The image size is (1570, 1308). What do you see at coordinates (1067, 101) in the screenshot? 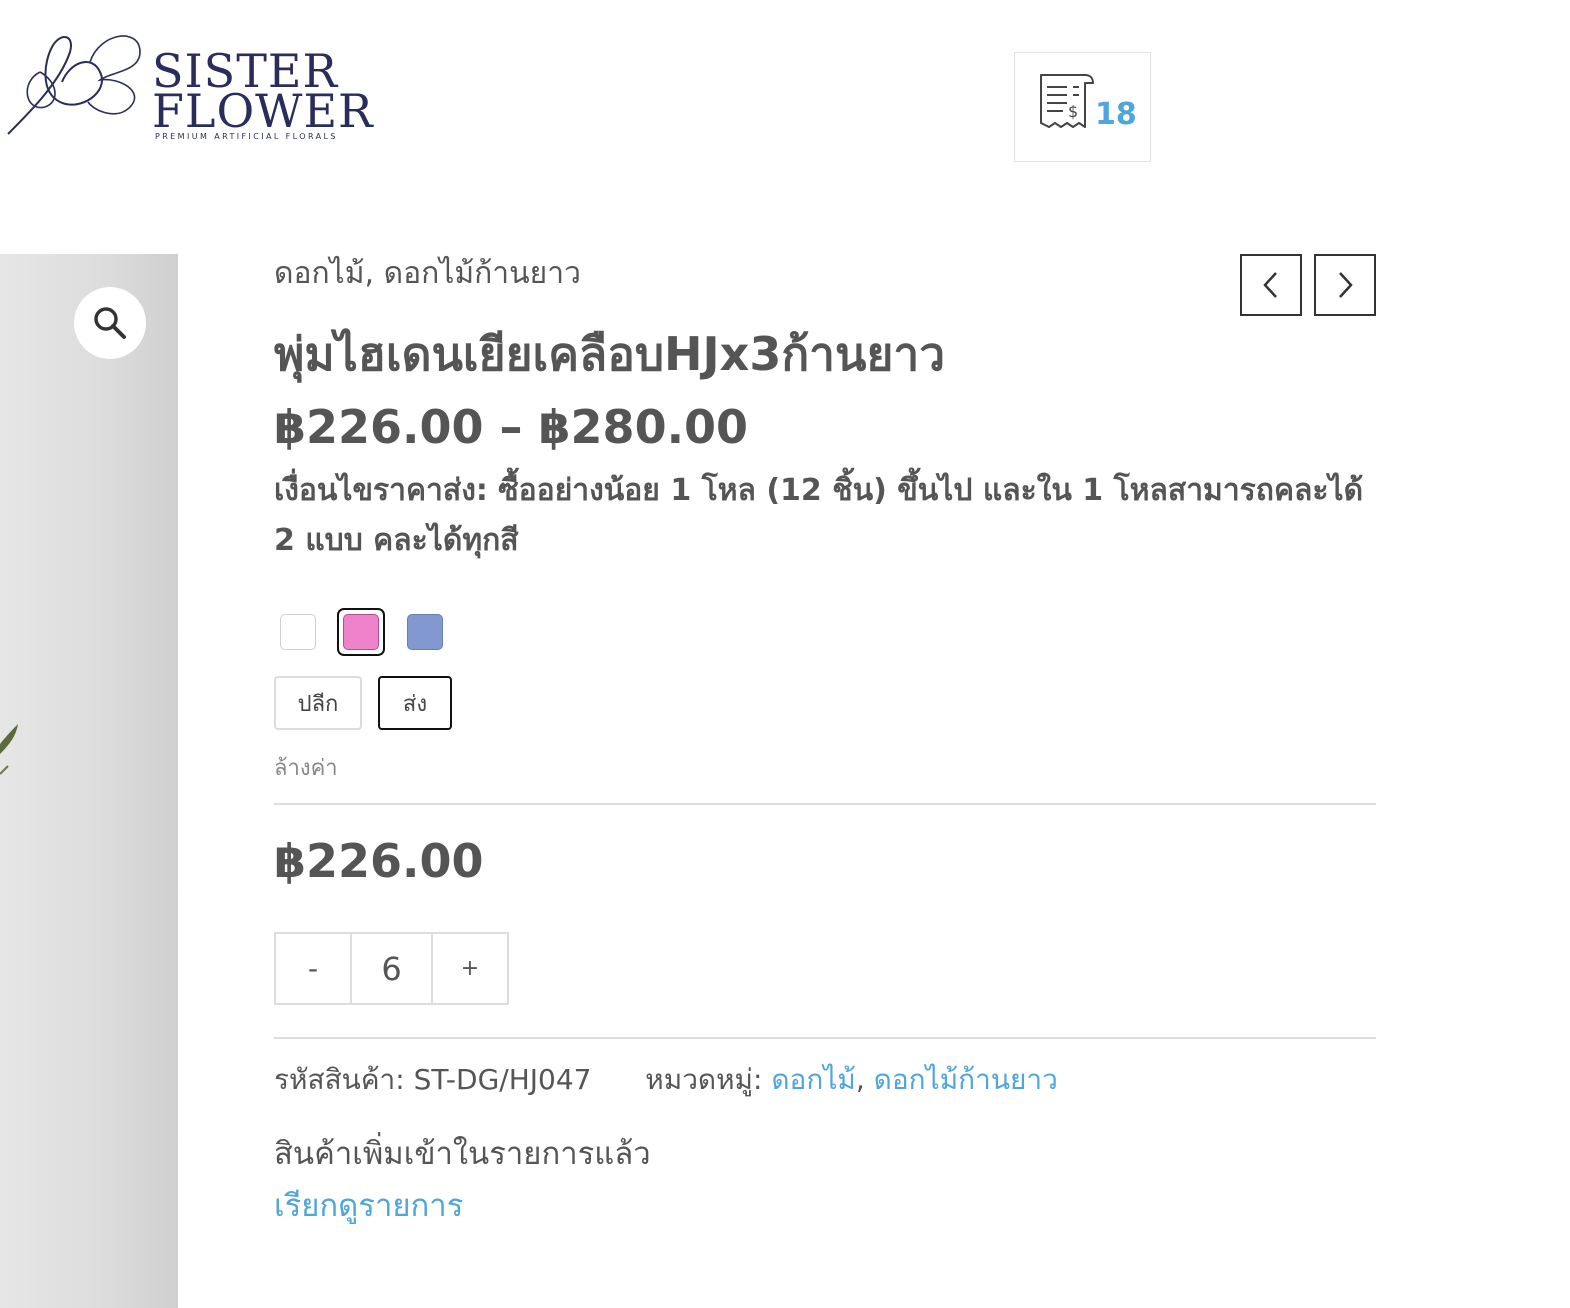
I see `receipt-dollar-icon: $` at bounding box center [1067, 101].